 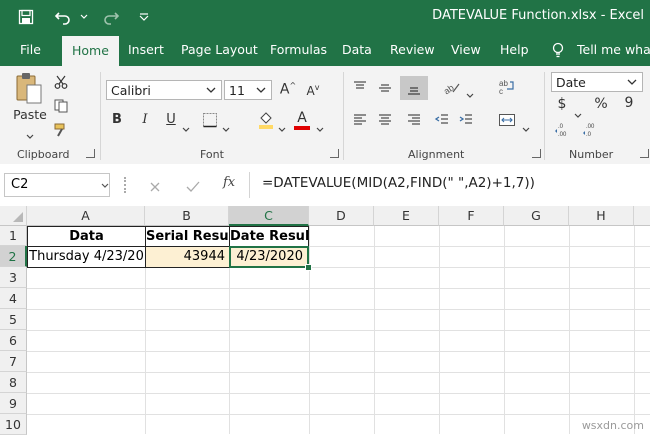 I want to click on row-header-8: 8, so click(x=13, y=382).